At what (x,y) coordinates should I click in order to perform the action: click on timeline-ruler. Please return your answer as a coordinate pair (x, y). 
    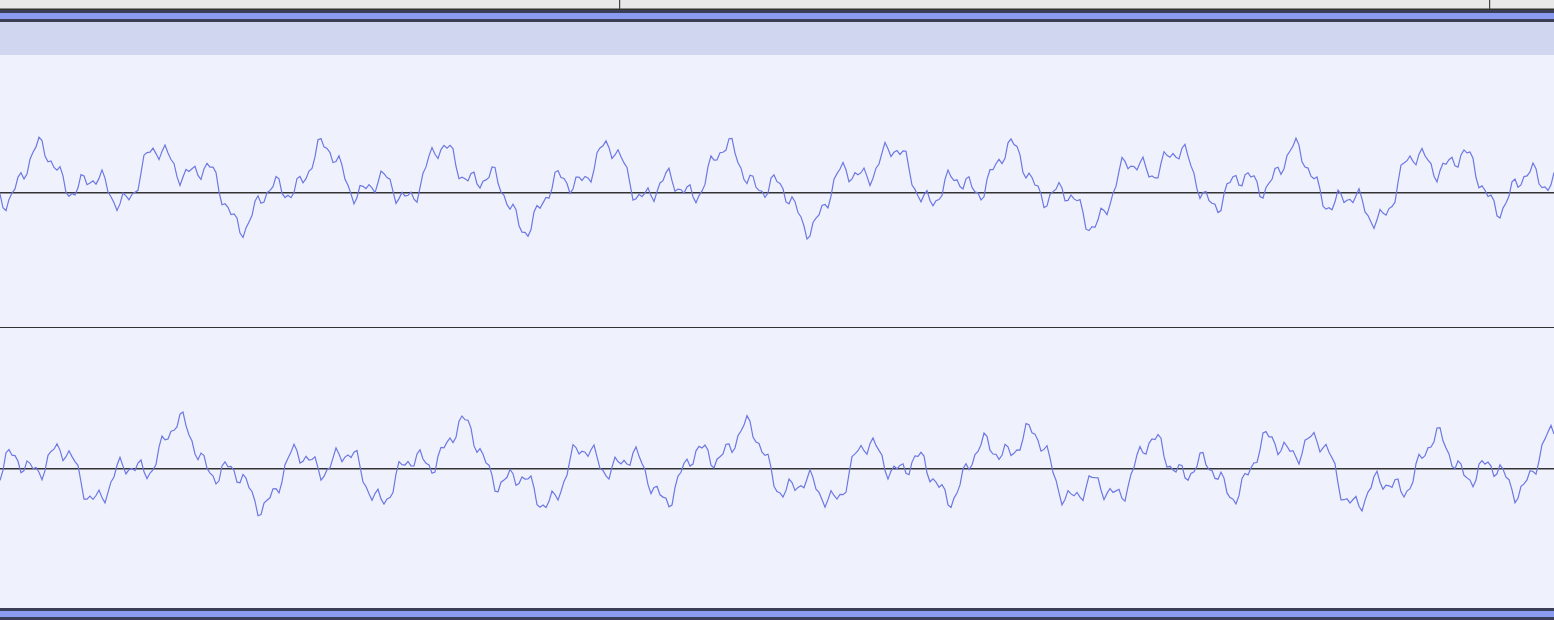
    Looking at the image, I should click on (777, 5).